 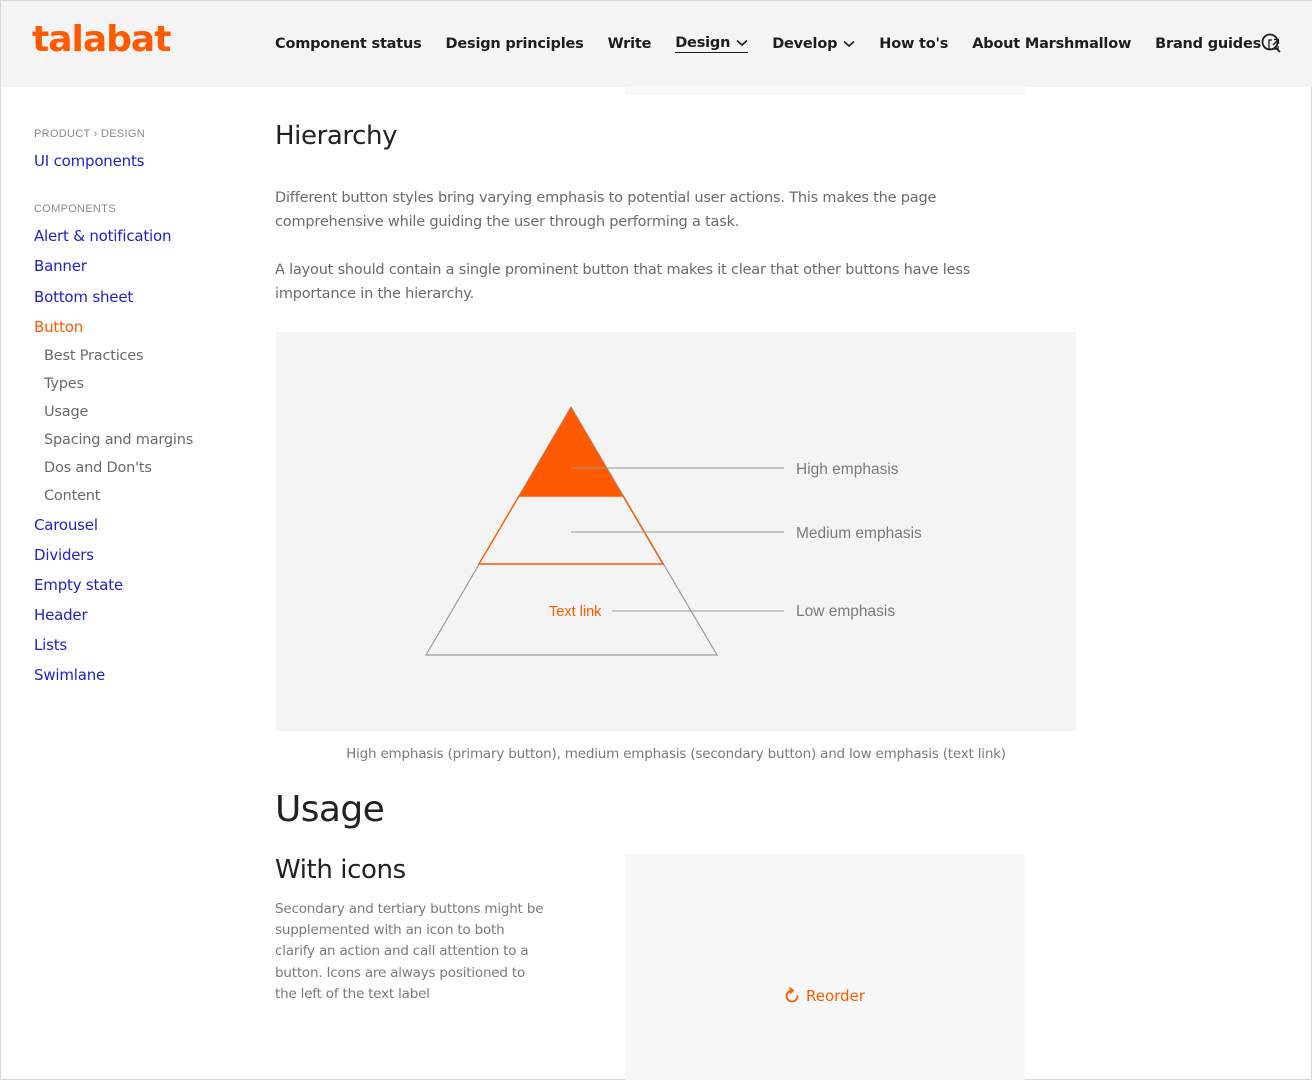 I want to click on nav-design: Design, so click(x=712, y=44).